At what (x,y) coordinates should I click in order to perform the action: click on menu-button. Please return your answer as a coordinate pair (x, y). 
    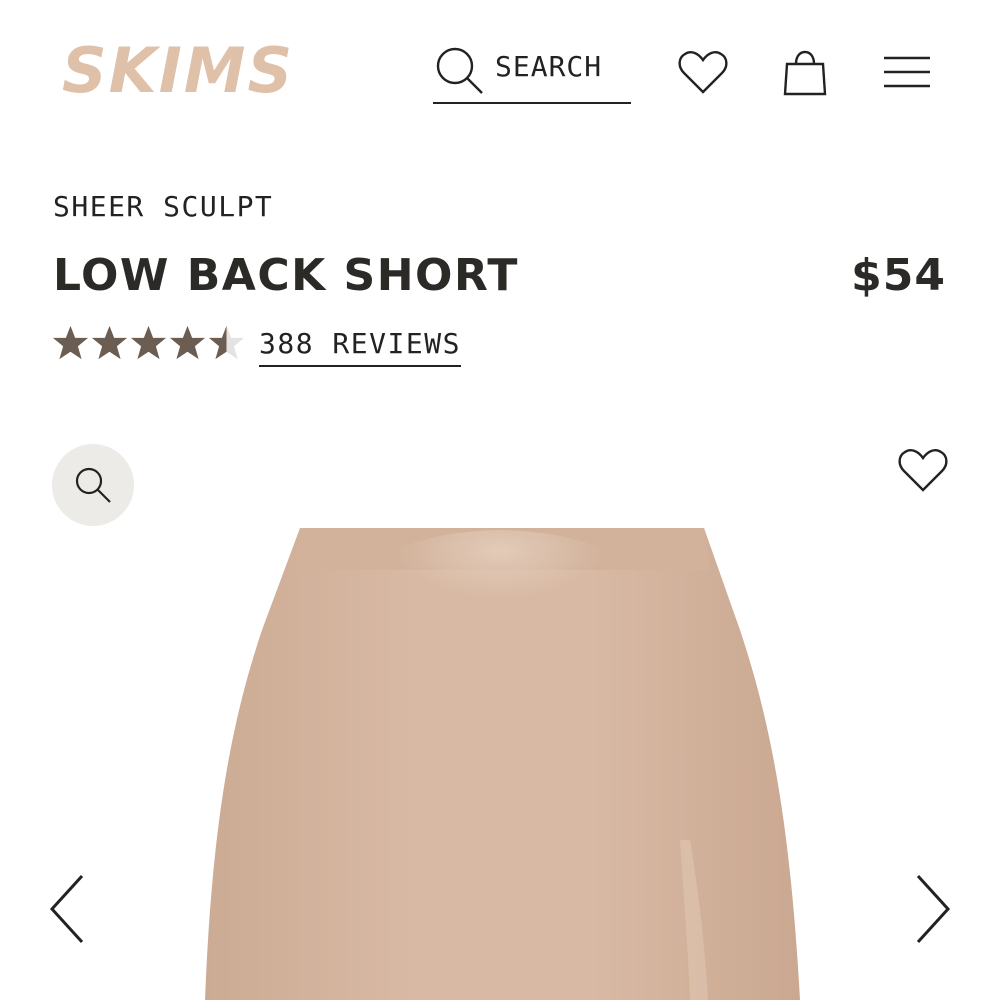
    Looking at the image, I should click on (907, 73).